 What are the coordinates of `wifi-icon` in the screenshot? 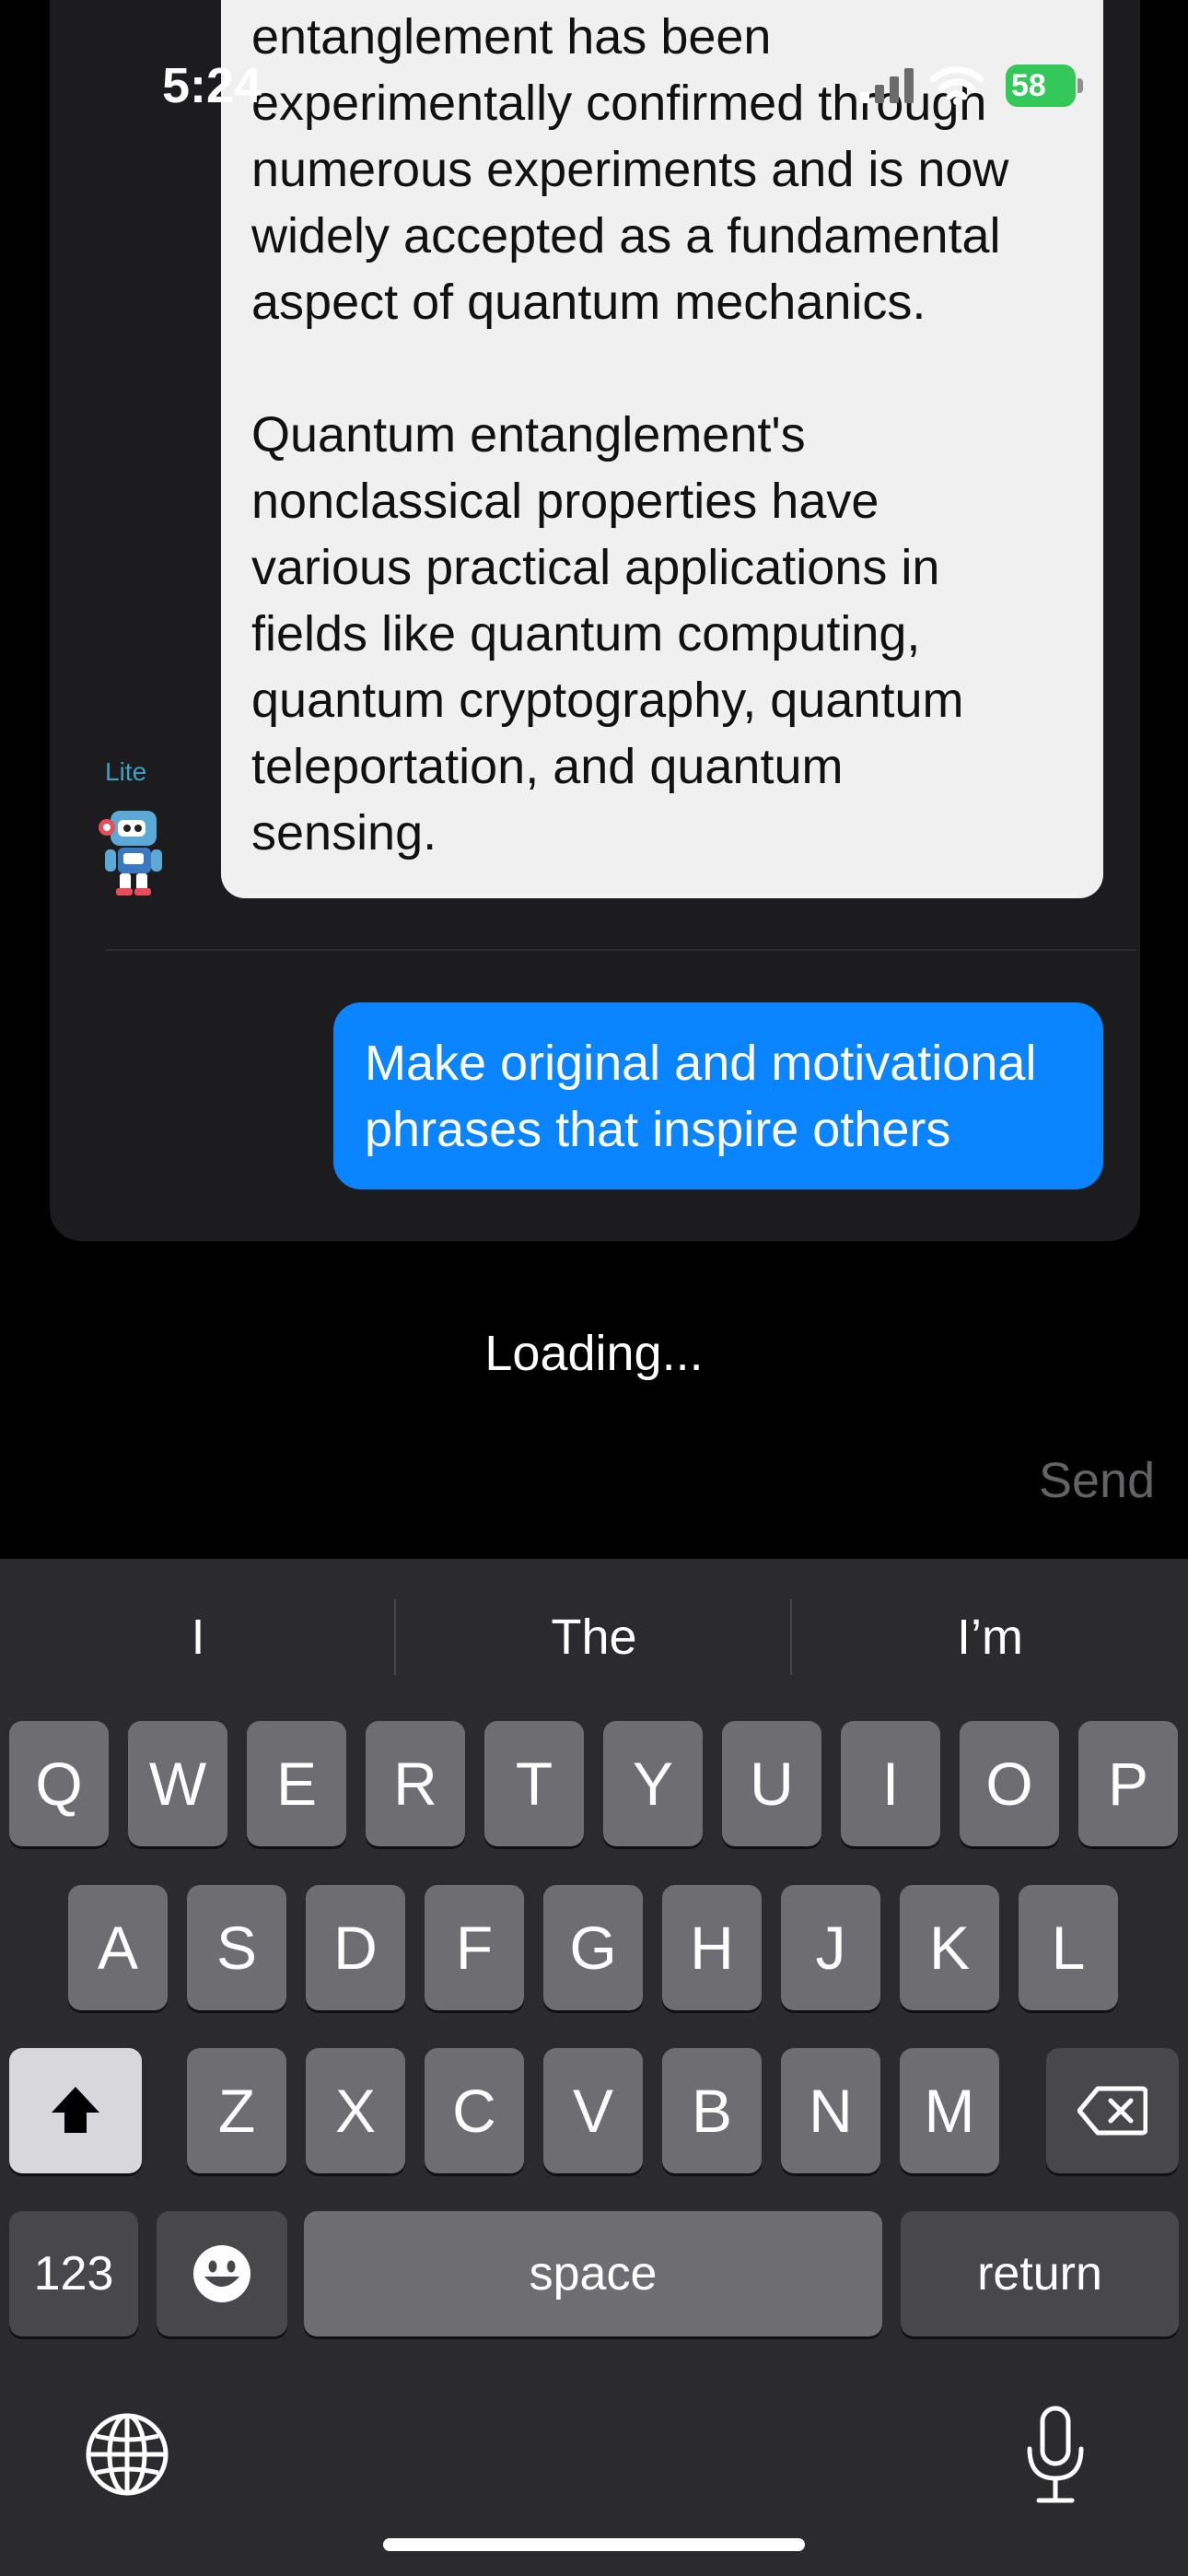 It's located at (957, 85).